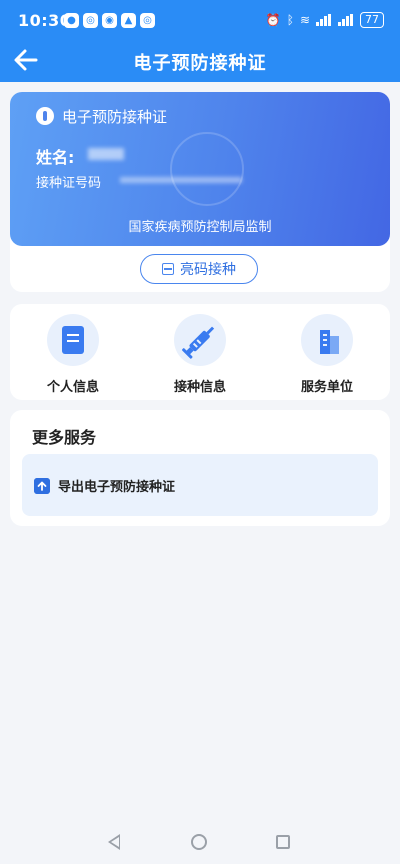 The image size is (400, 864). Describe the element at coordinates (115, 842) in the screenshot. I see `nav-back-icon-inner` at that location.